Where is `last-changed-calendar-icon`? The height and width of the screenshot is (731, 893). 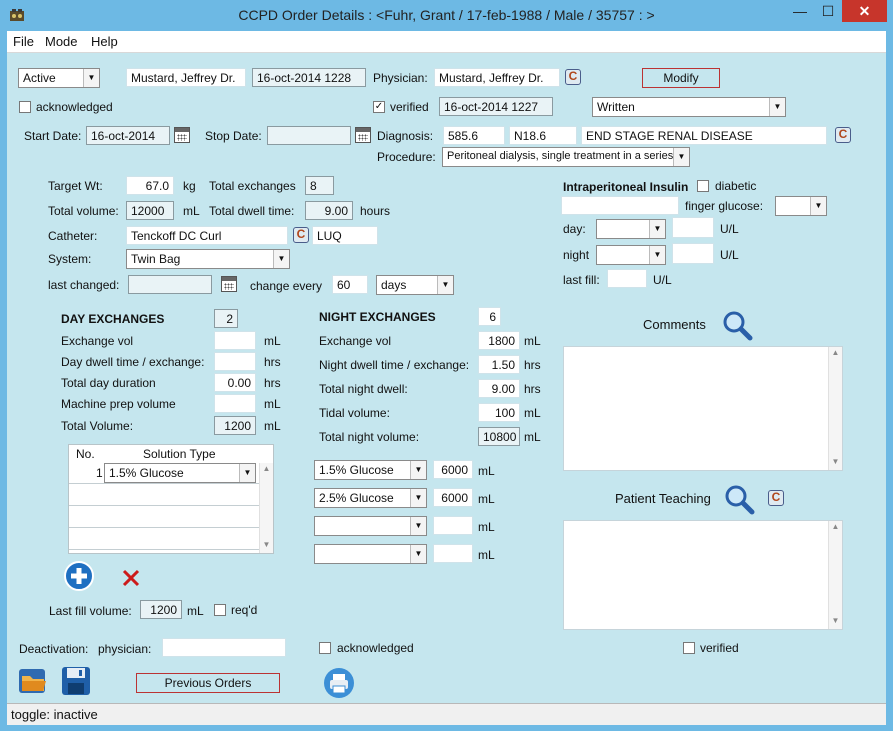 last-changed-calendar-icon is located at coordinates (229, 284).